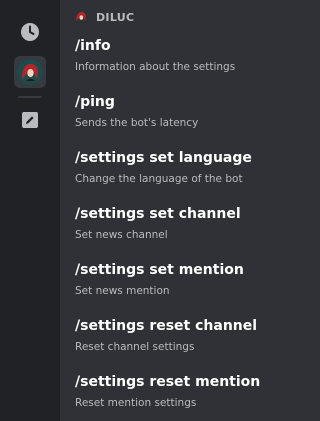 The width and height of the screenshot is (320, 421). I want to click on command-item-settings-set-mention: /settings set mention Set news mention, so click(181, 288).